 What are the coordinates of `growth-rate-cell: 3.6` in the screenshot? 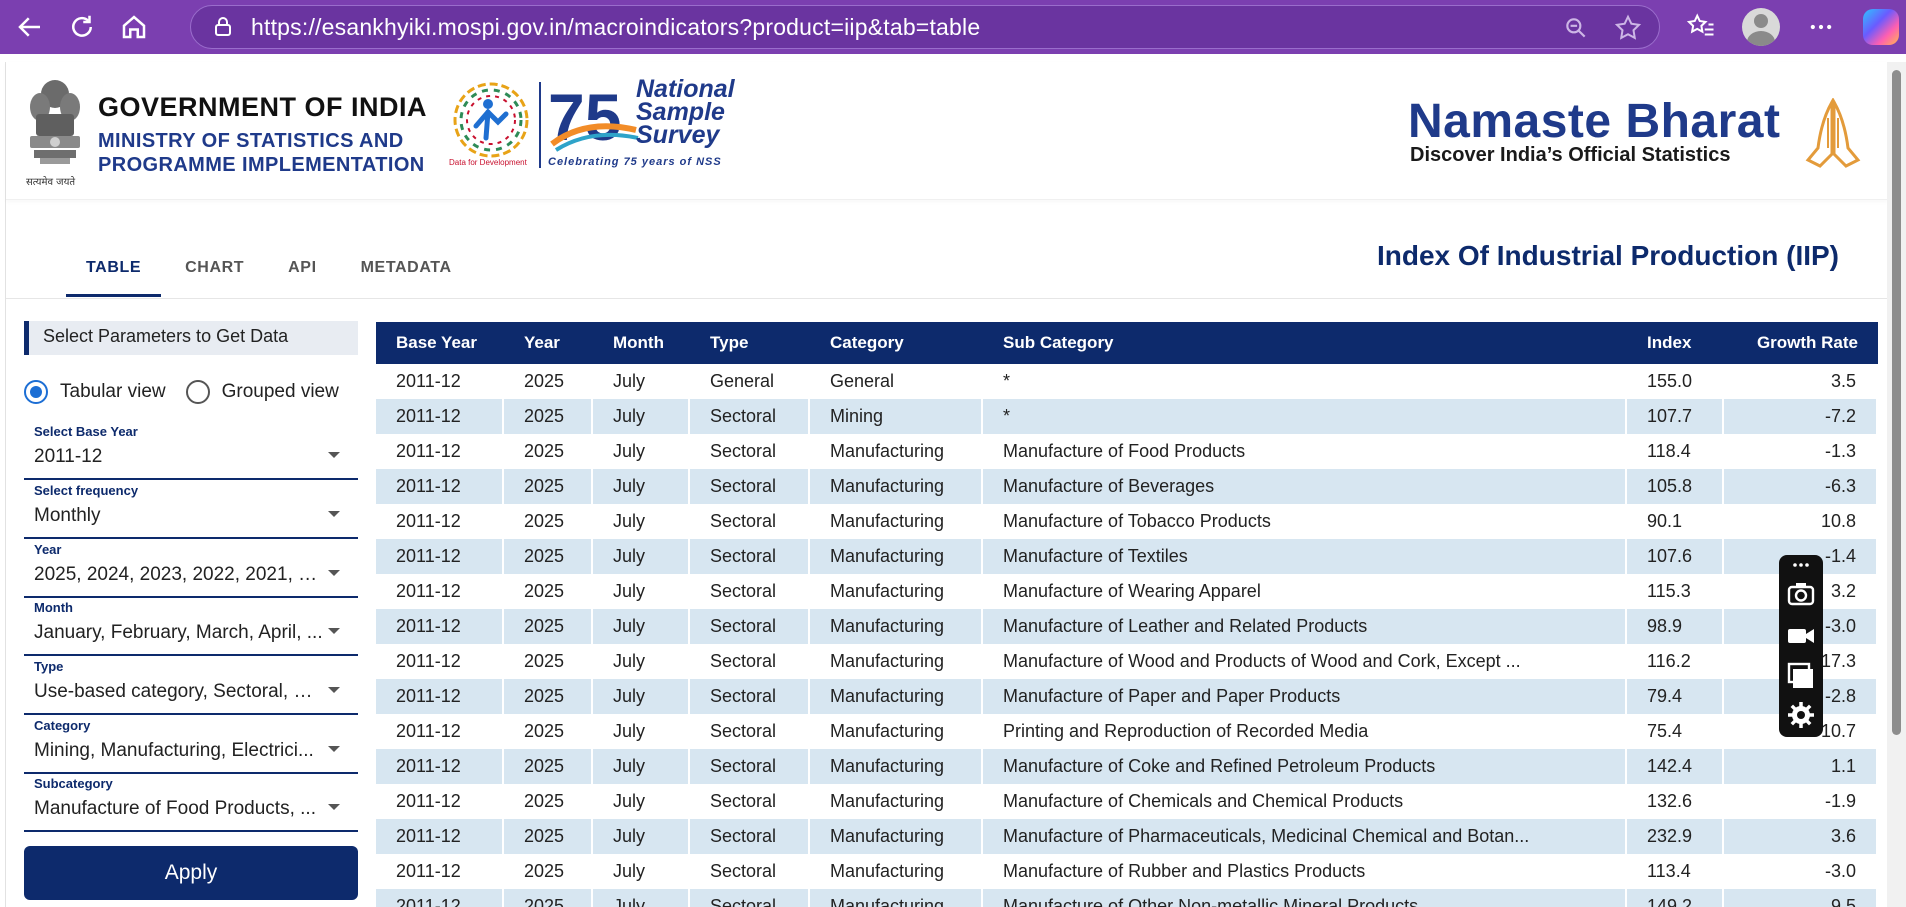 It's located at (1801, 836).